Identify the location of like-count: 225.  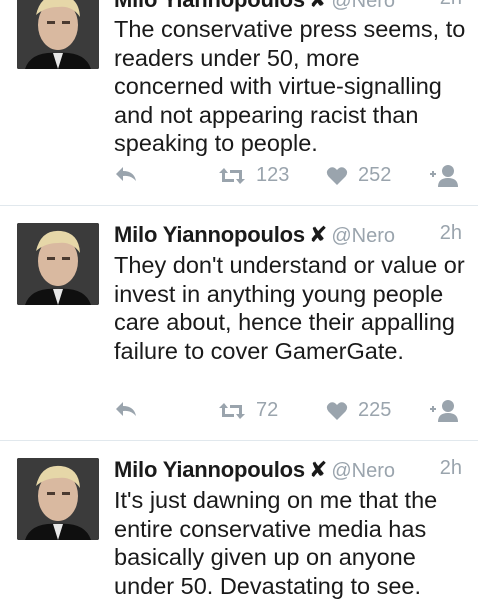
(375, 410).